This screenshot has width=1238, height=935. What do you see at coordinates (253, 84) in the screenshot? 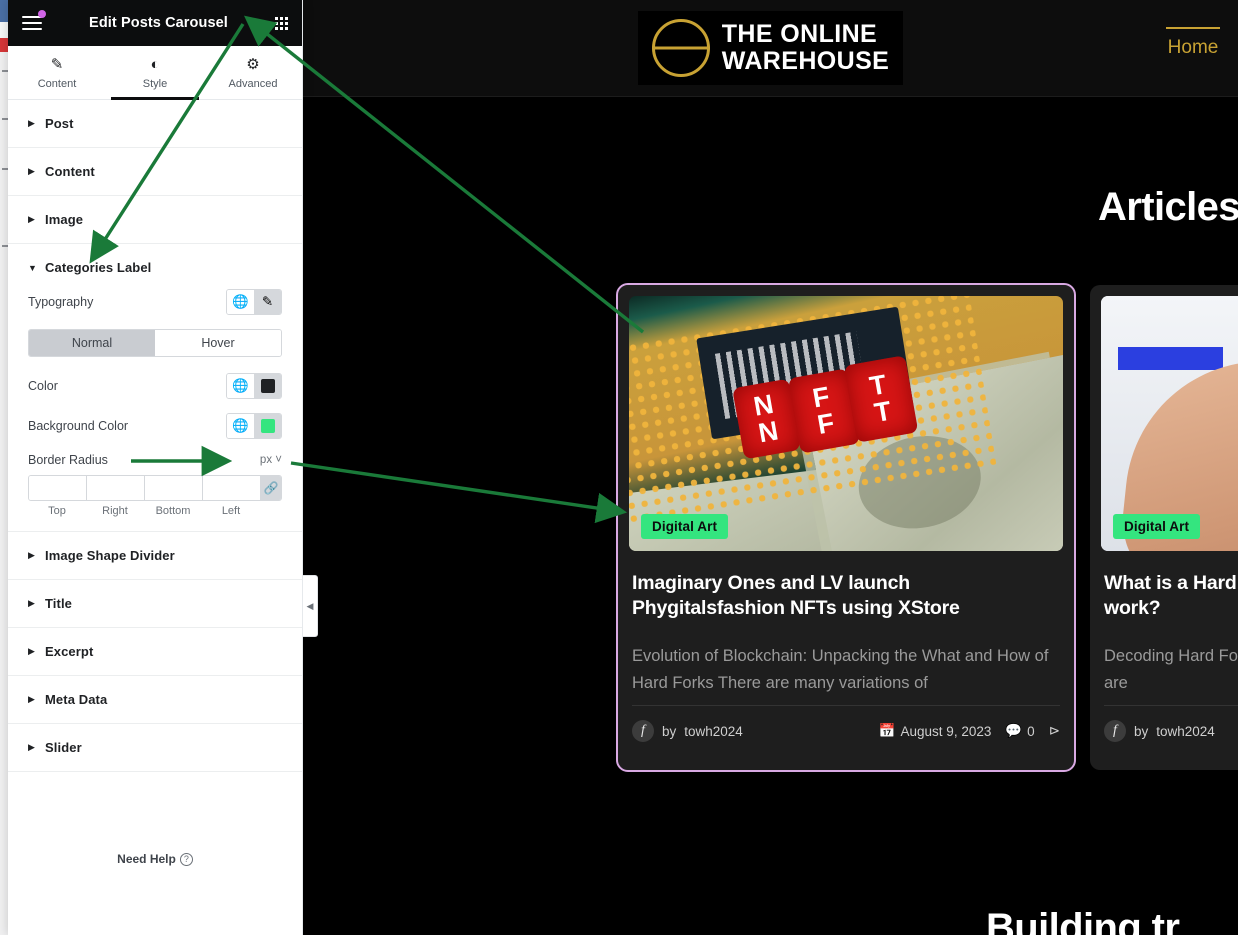
I see `tab-advanced-label: Advanced` at bounding box center [253, 84].